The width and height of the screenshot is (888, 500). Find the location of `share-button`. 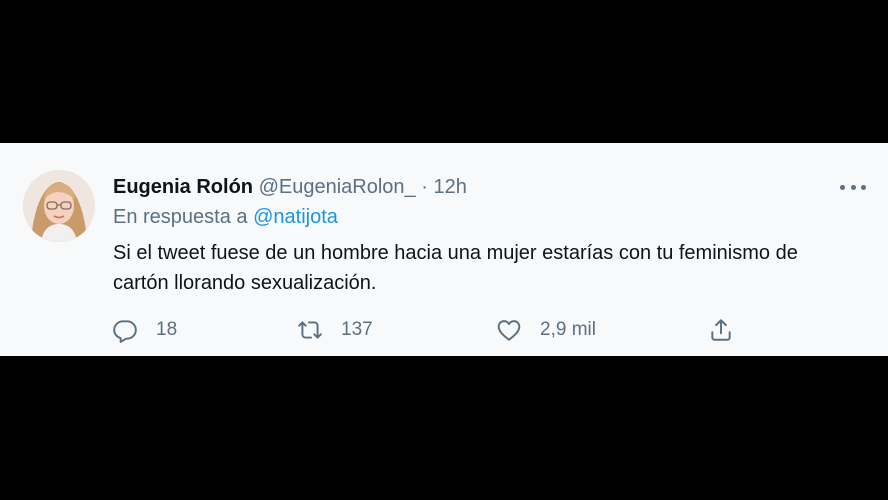

share-button is located at coordinates (721, 330).